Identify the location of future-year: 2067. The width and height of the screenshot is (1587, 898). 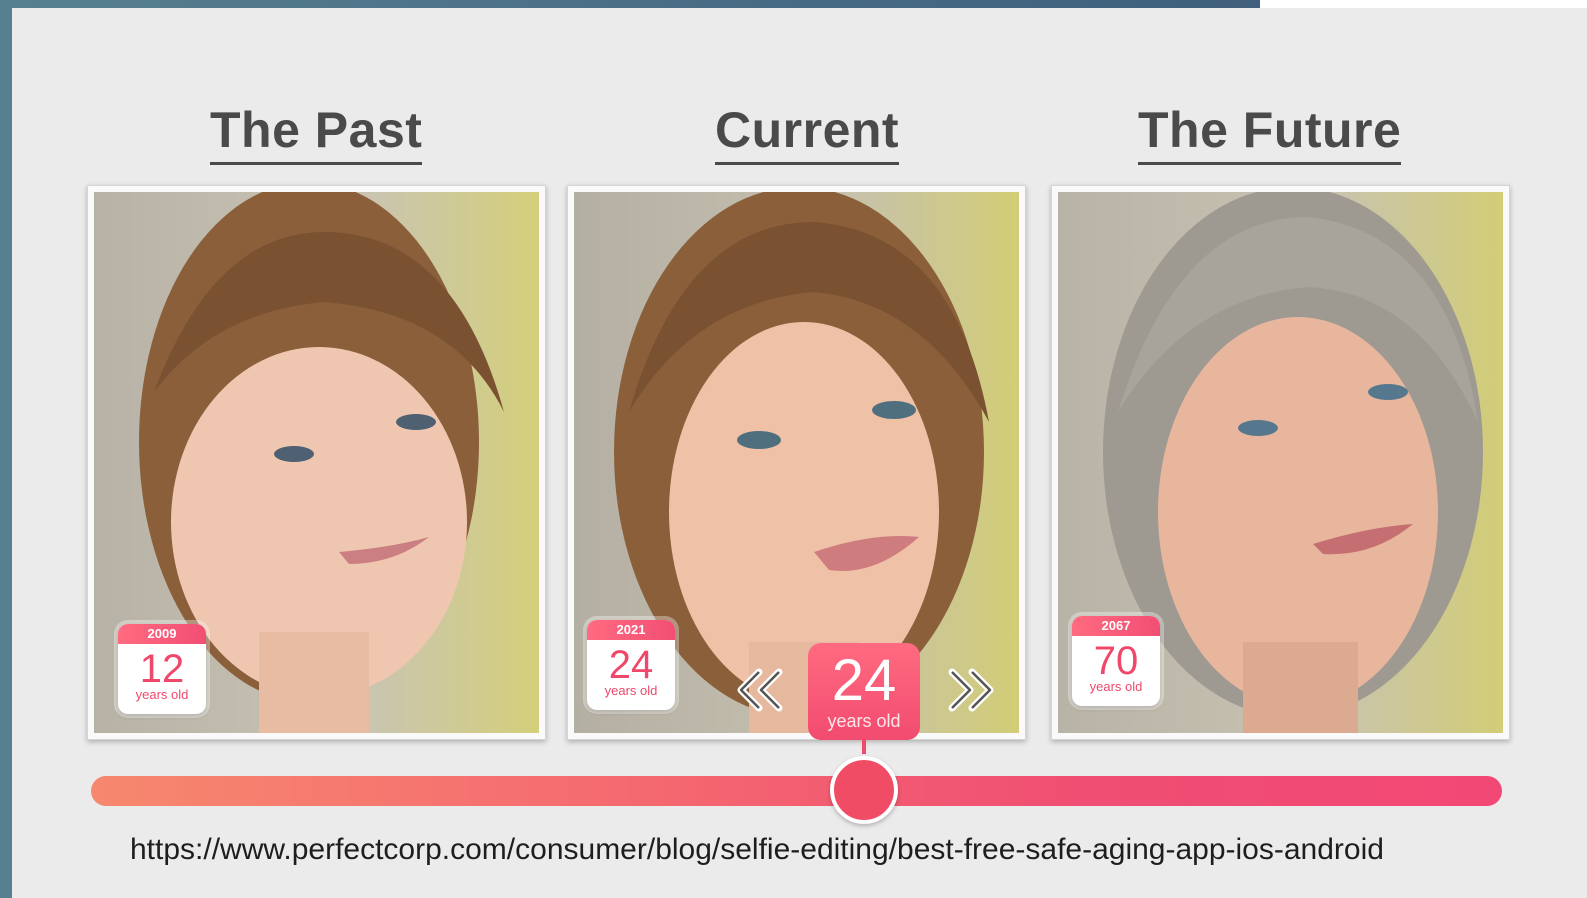
(1116, 626).